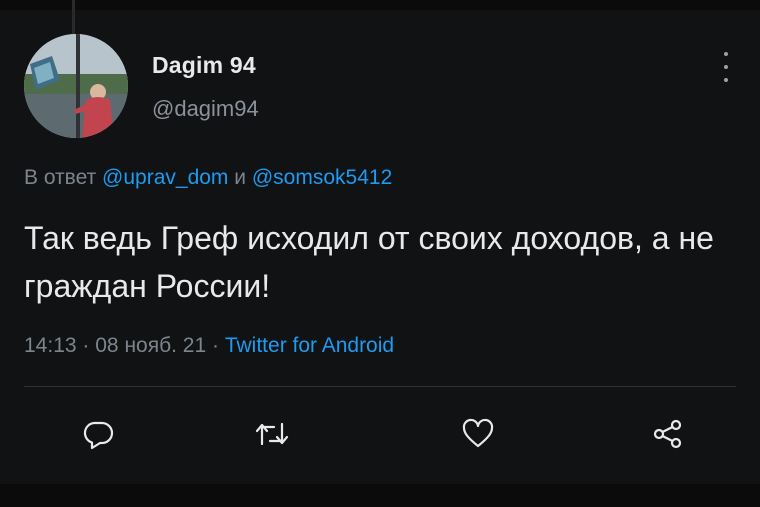 This screenshot has height=507, width=760. Describe the element at coordinates (380, 5) in the screenshot. I see `top-bar` at that location.